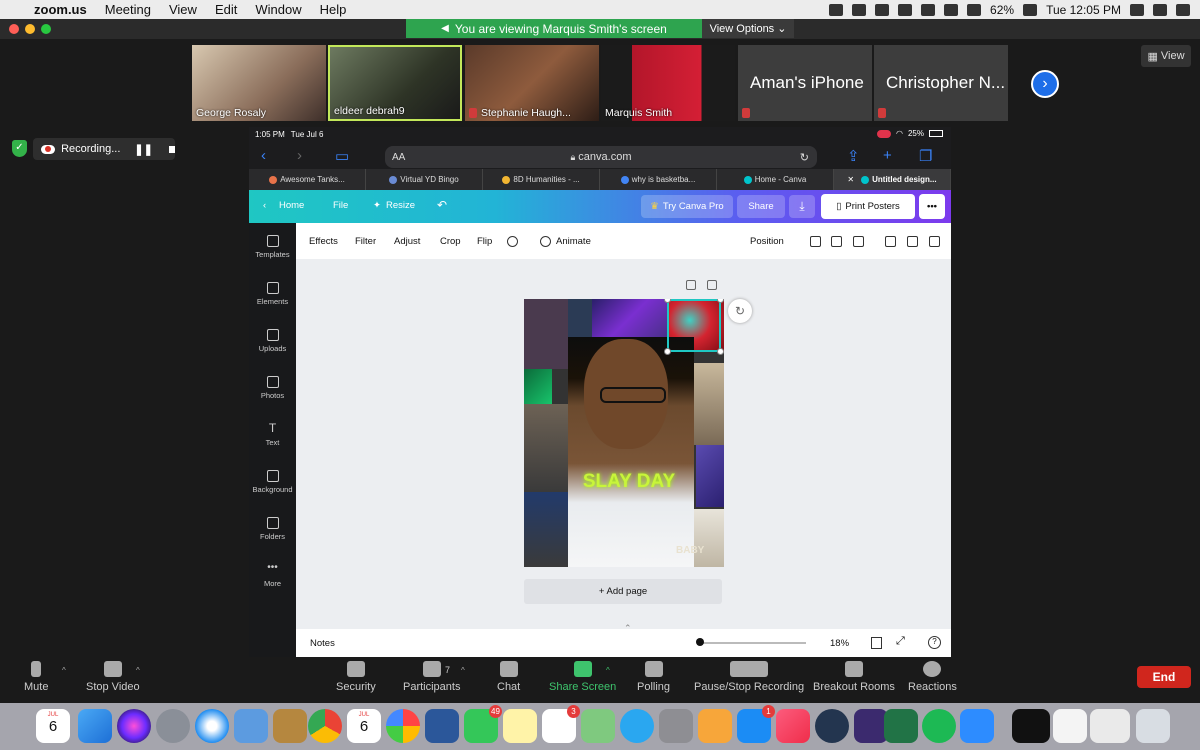 Image resolution: width=1200 pixels, height=750 pixels. I want to click on side-folders: Folders, so click(272, 529).